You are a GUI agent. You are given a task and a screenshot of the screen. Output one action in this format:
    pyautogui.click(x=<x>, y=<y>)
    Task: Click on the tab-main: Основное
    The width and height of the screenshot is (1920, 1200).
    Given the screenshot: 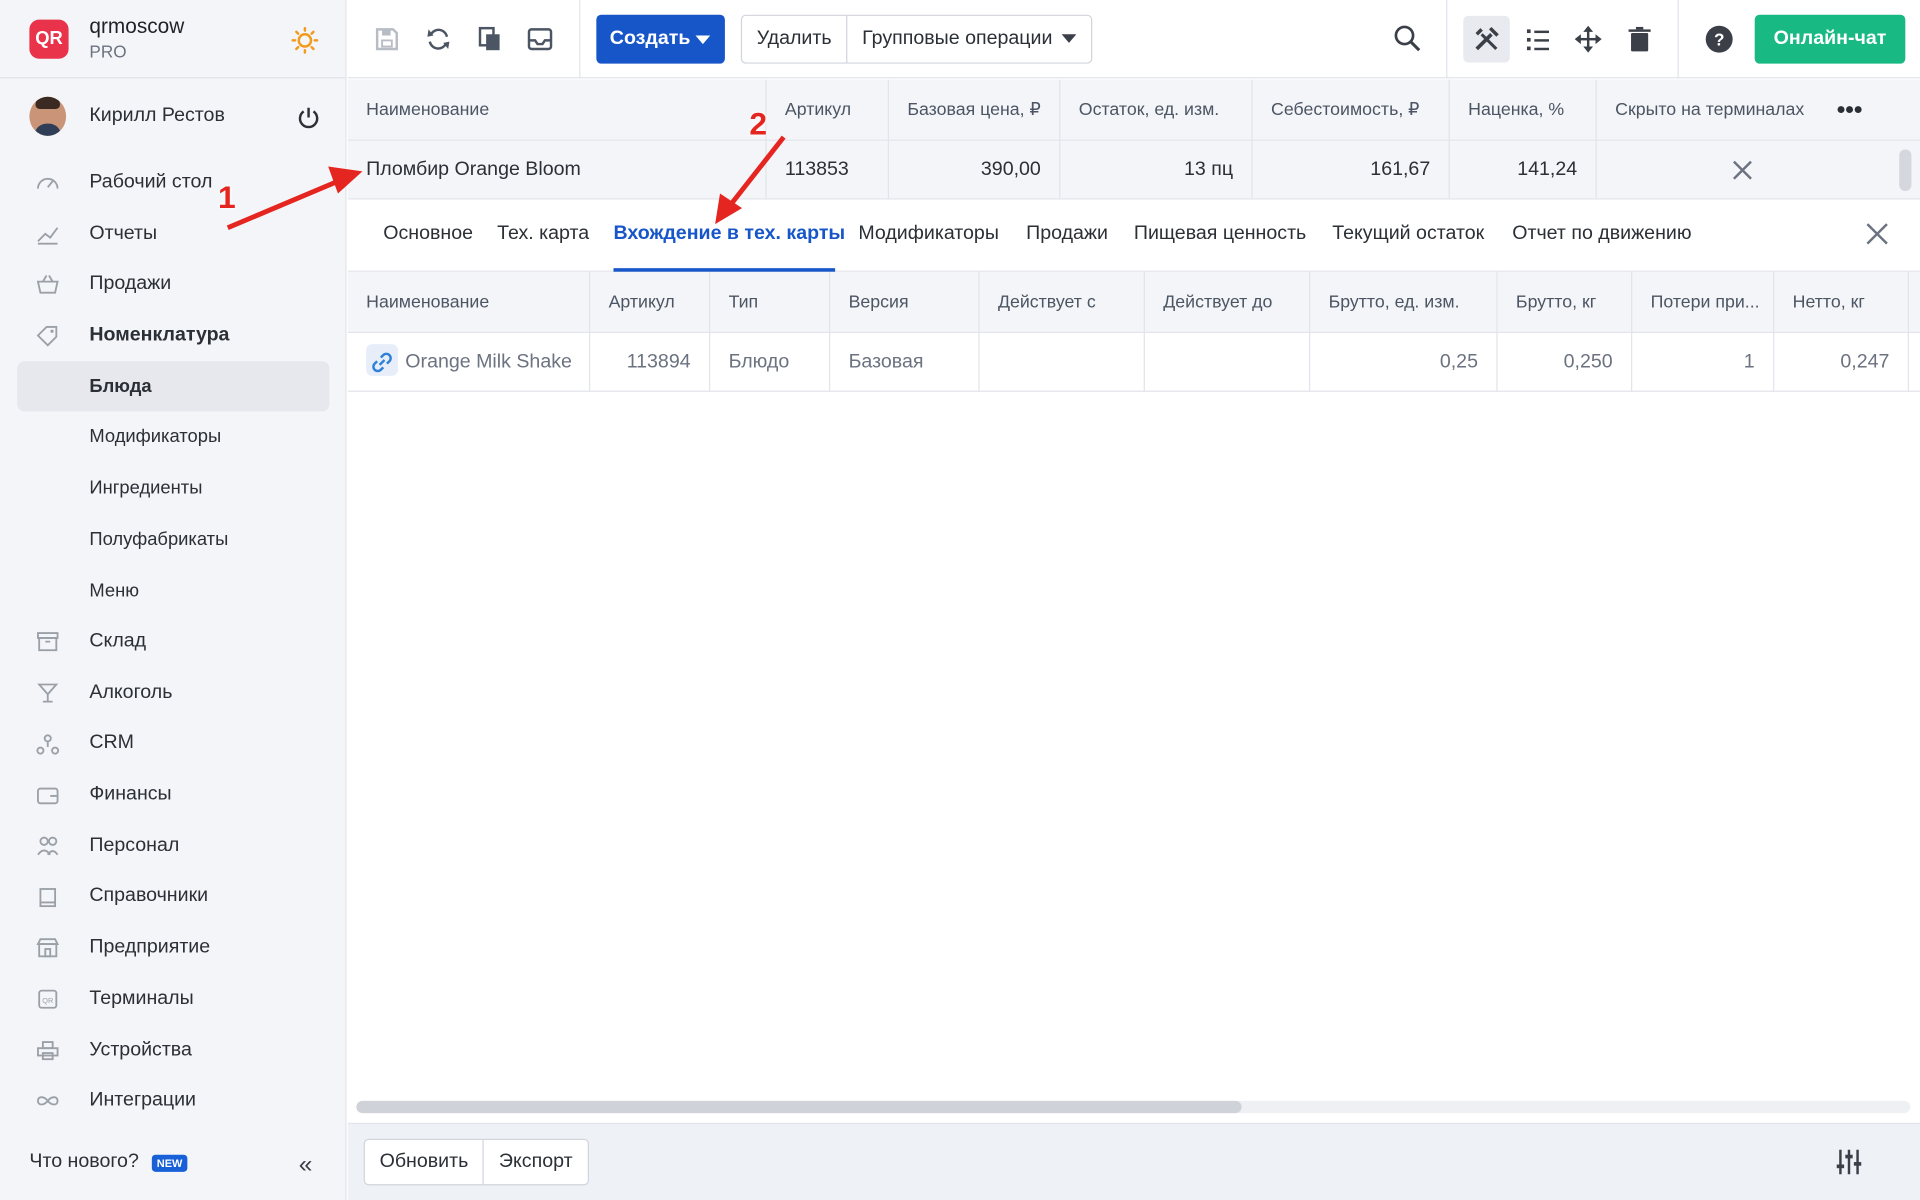 What is the action you would take?
    pyautogui.click(x=428, y=234)
    